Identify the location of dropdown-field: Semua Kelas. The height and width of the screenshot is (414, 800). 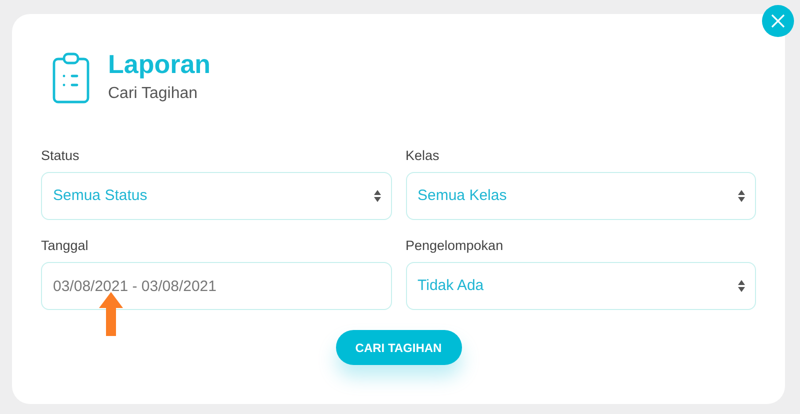
(581, 196).